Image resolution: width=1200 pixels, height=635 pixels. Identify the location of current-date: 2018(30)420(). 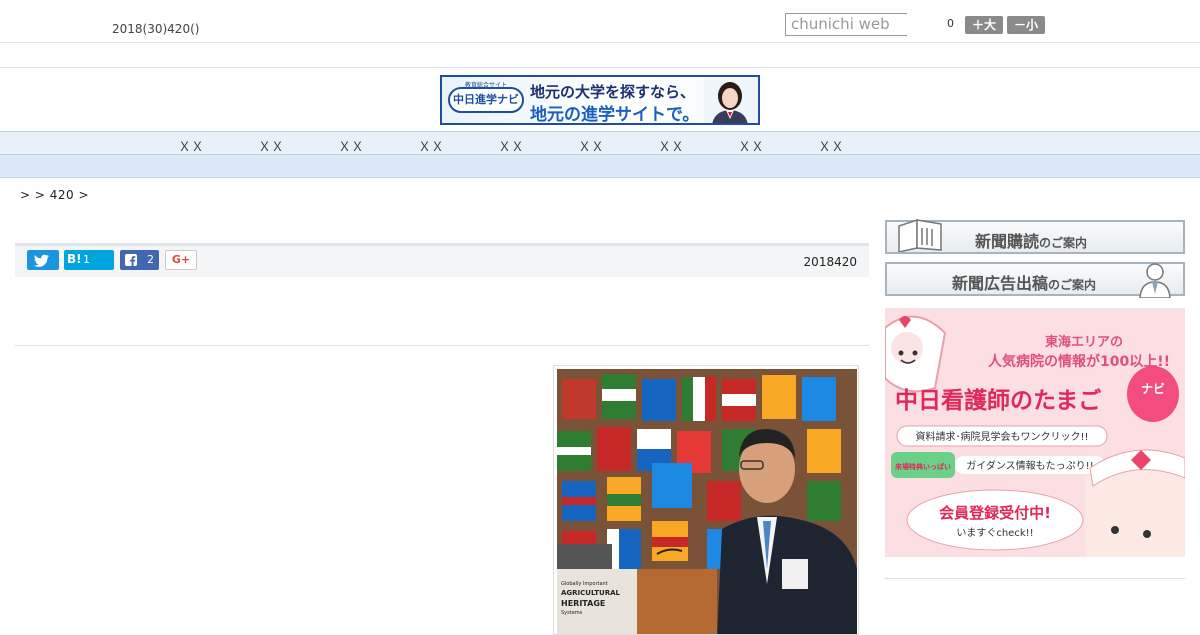
(156, 29).